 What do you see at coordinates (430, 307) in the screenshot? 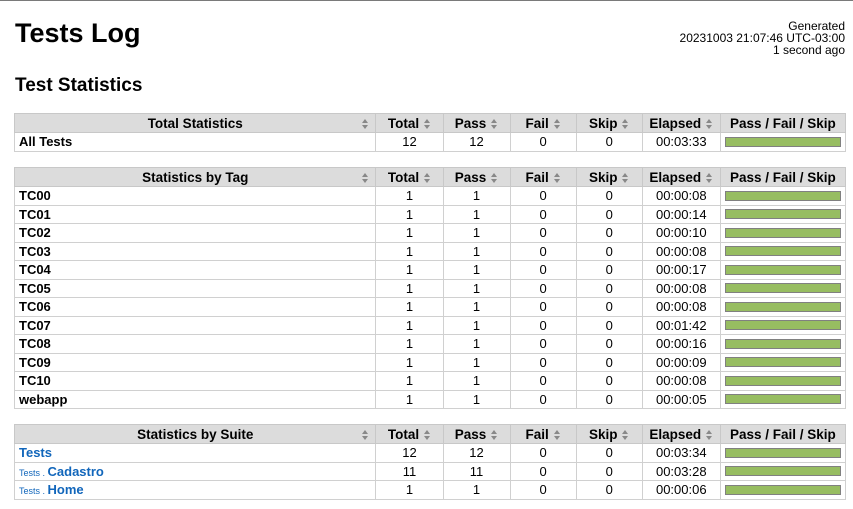
I see `table-row: TC06 1 1 0 0 00:00:08` at bounding box center [430, 307].